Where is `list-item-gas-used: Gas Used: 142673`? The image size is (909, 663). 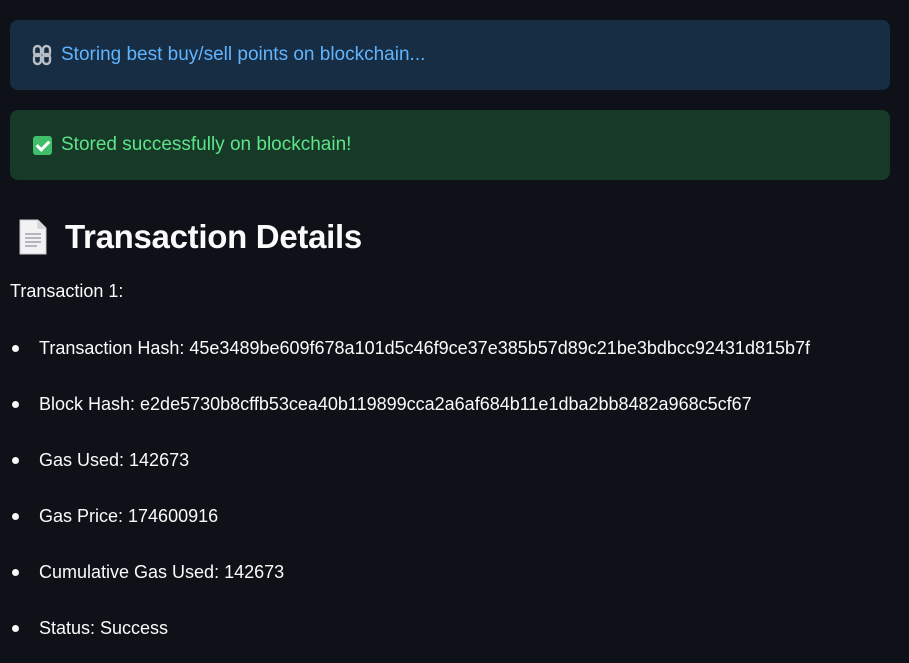
list-item-gas-used: Gas Used: 142673 is located at coordinates (405, 477).